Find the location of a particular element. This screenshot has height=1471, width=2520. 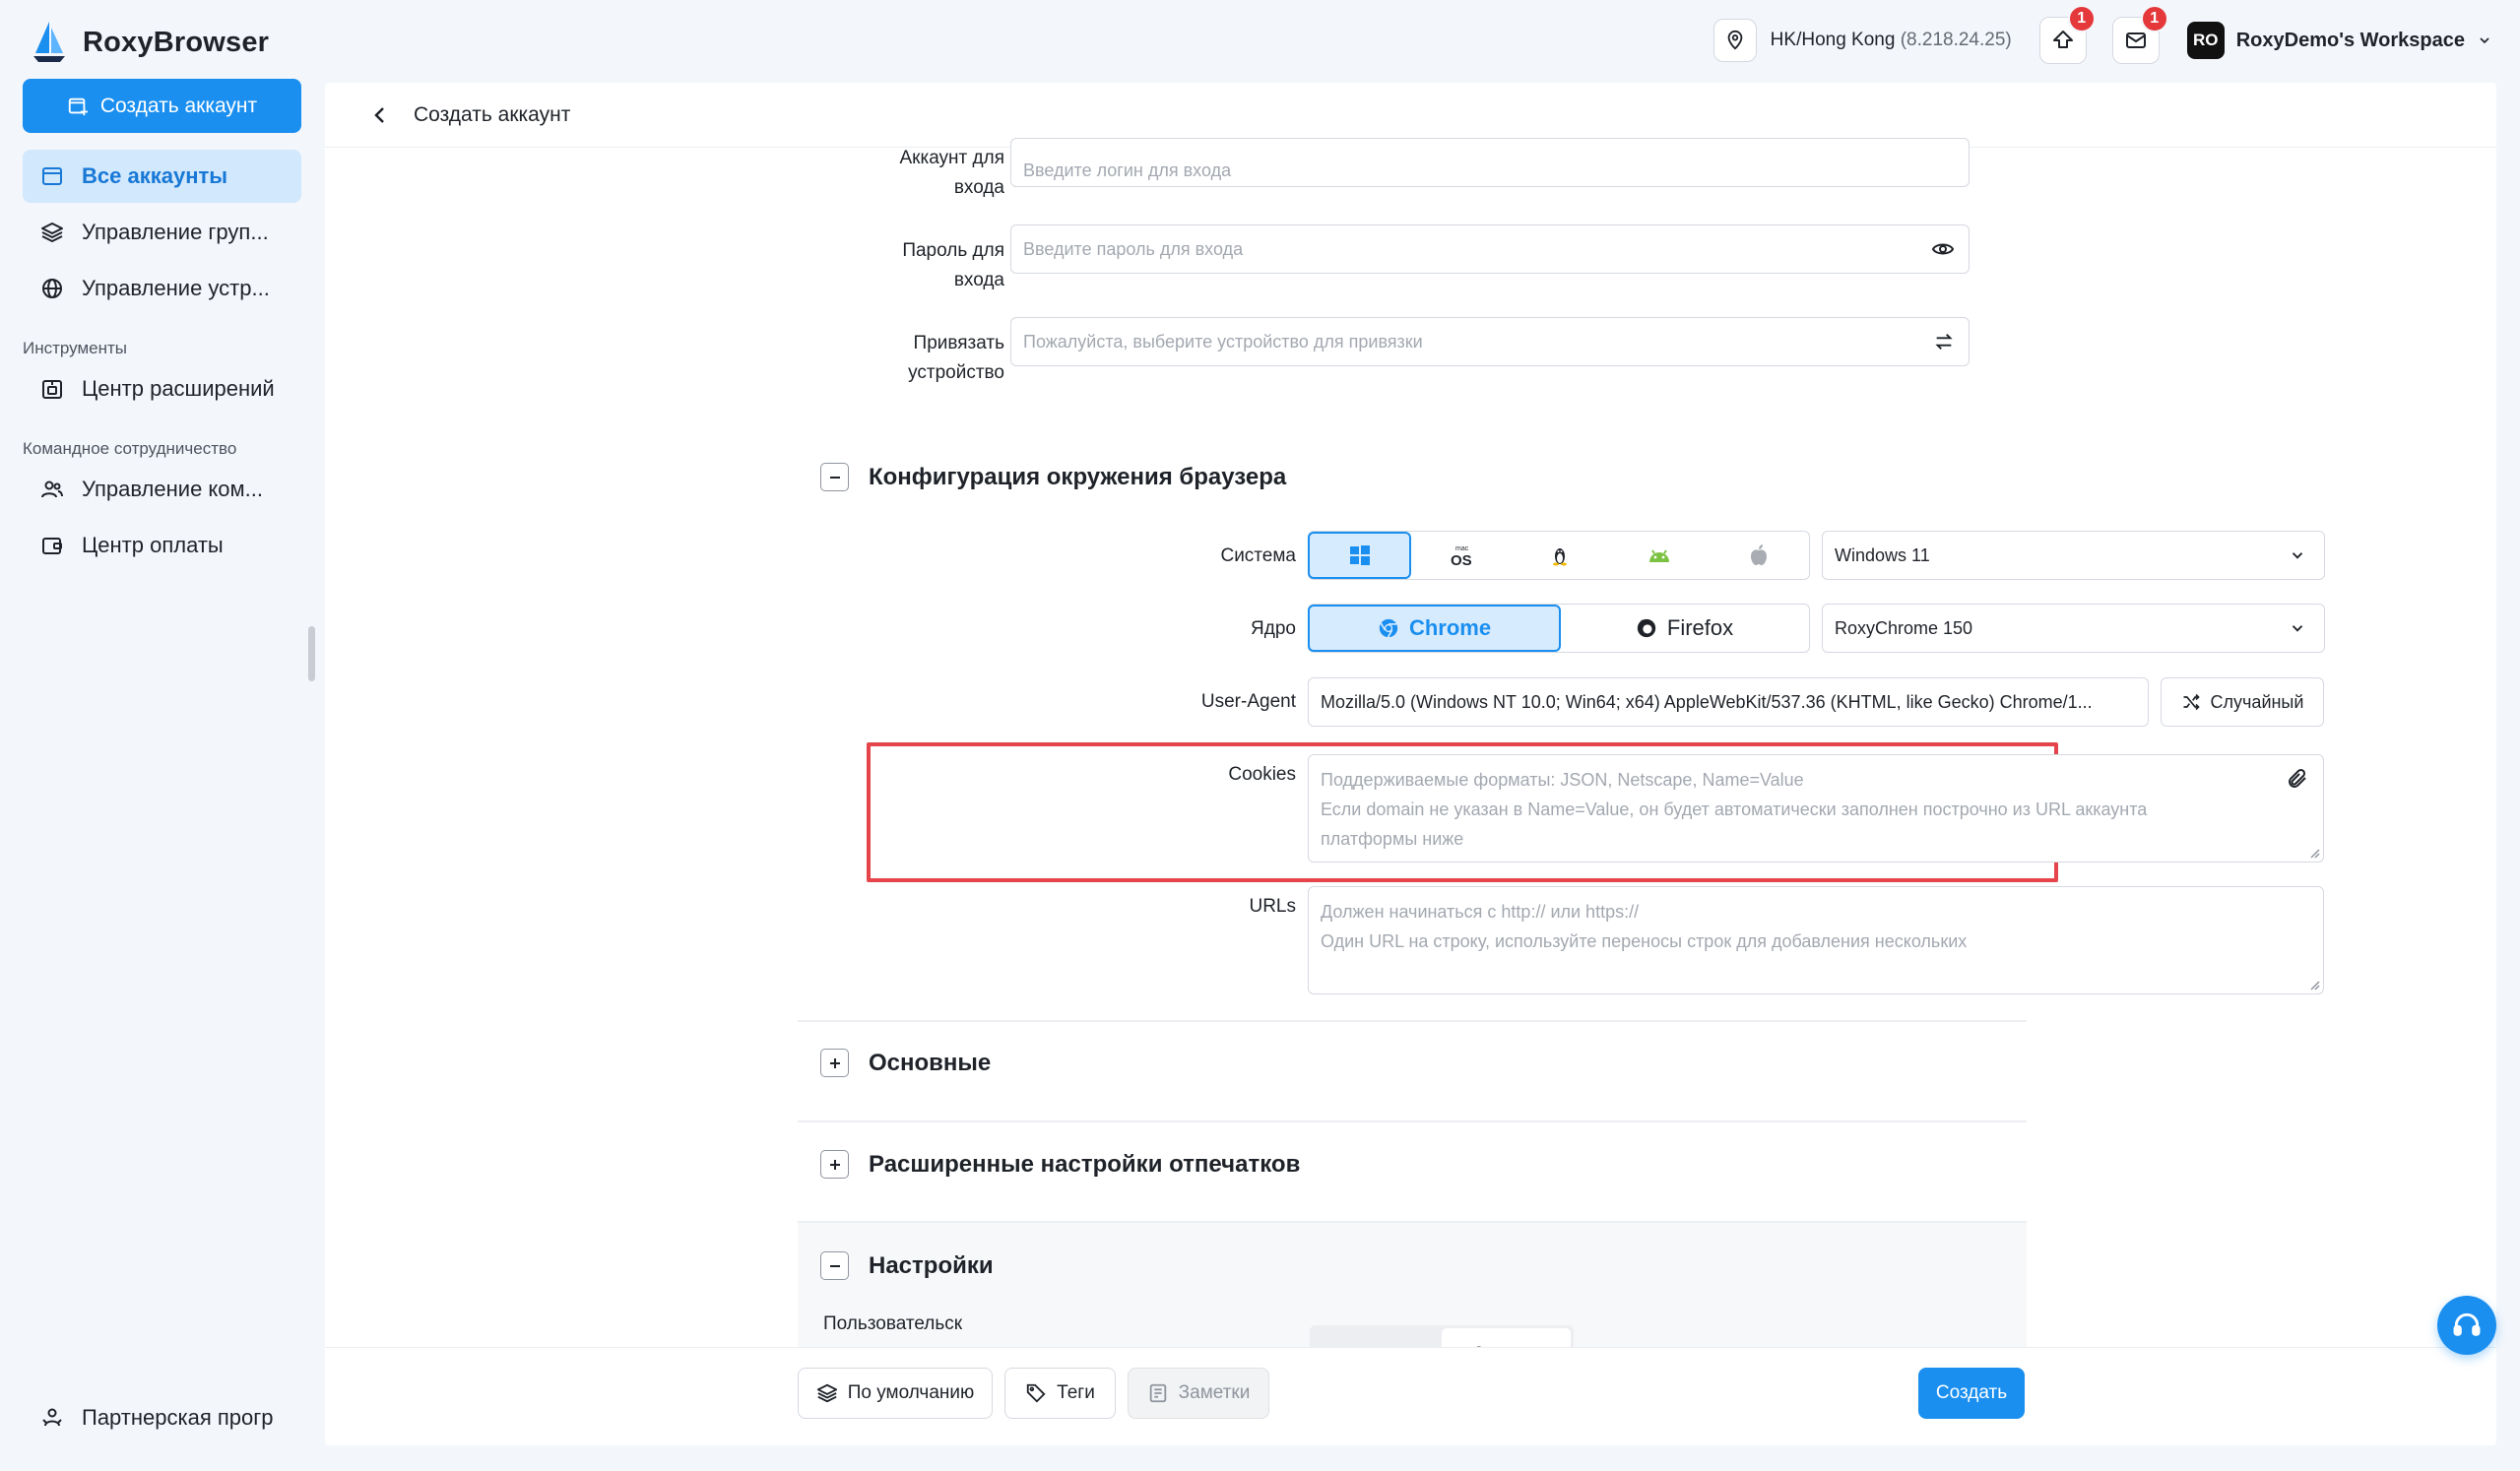

macos-icon: macOS is located at coordinates (1461, 557).